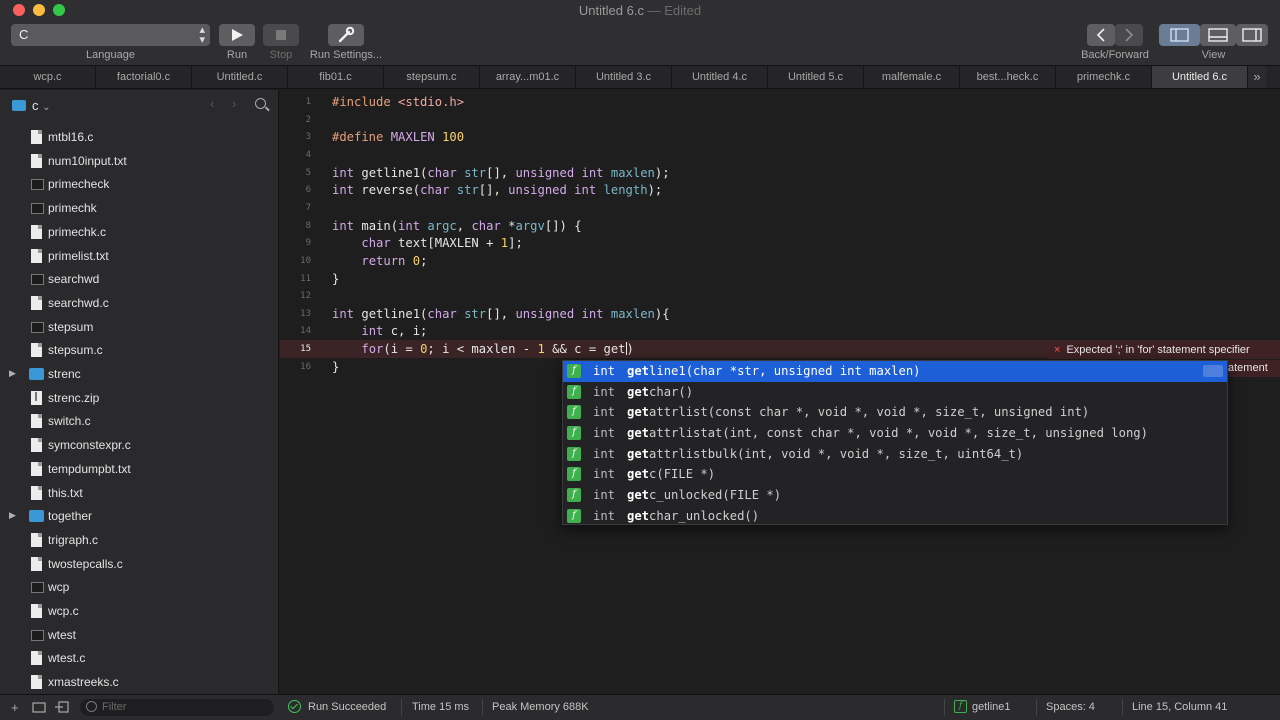 The image size is (1280, 720). Describe the element at coordinates (780, 120) in the screenshot. I see `code-line: 2` at that location.